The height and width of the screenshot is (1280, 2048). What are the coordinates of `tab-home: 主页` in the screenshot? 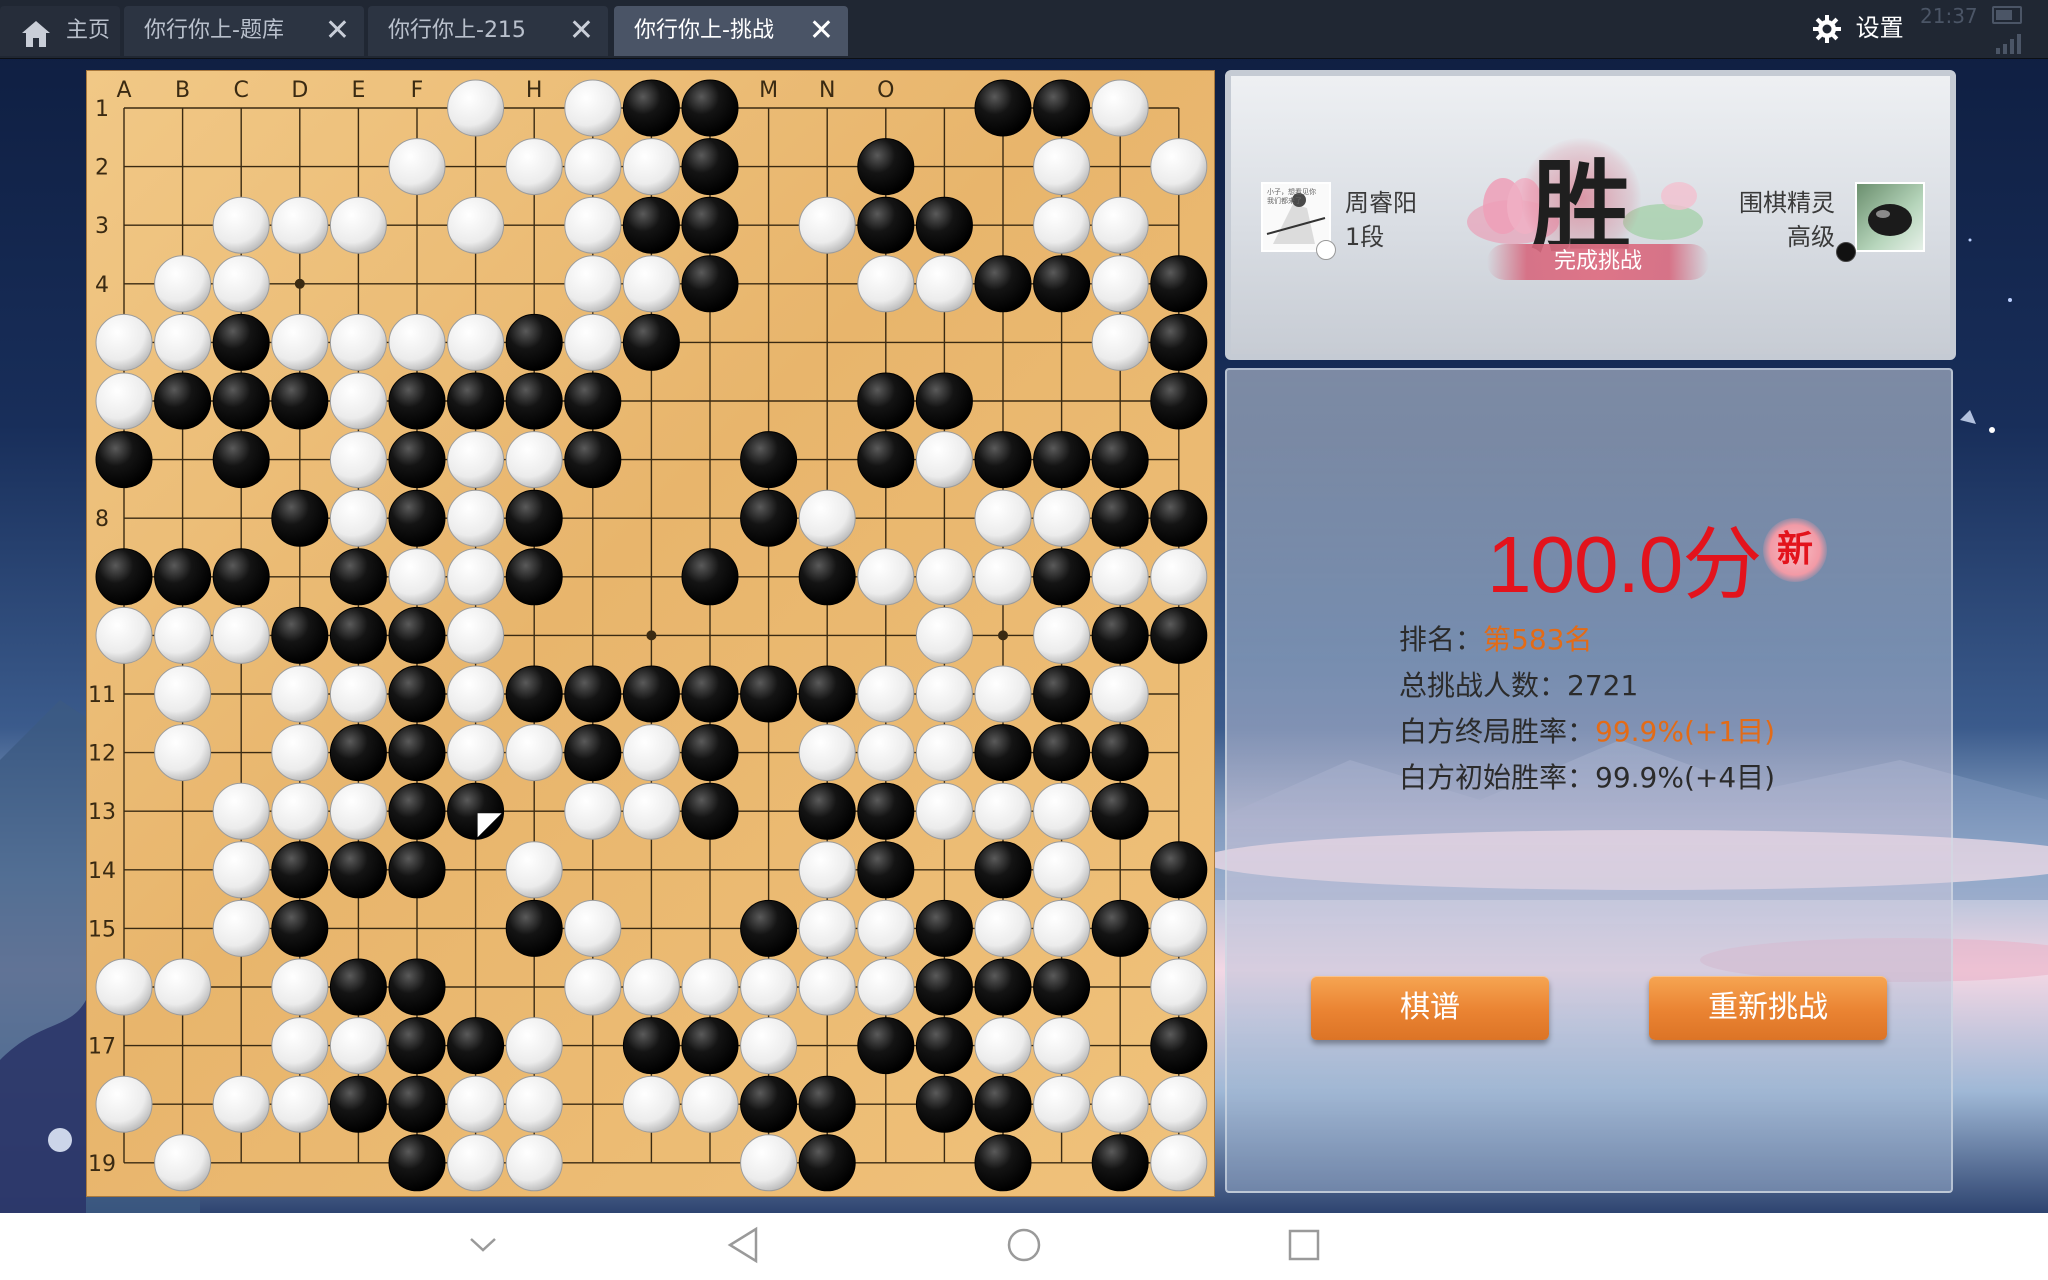 It's located at (60, 31).